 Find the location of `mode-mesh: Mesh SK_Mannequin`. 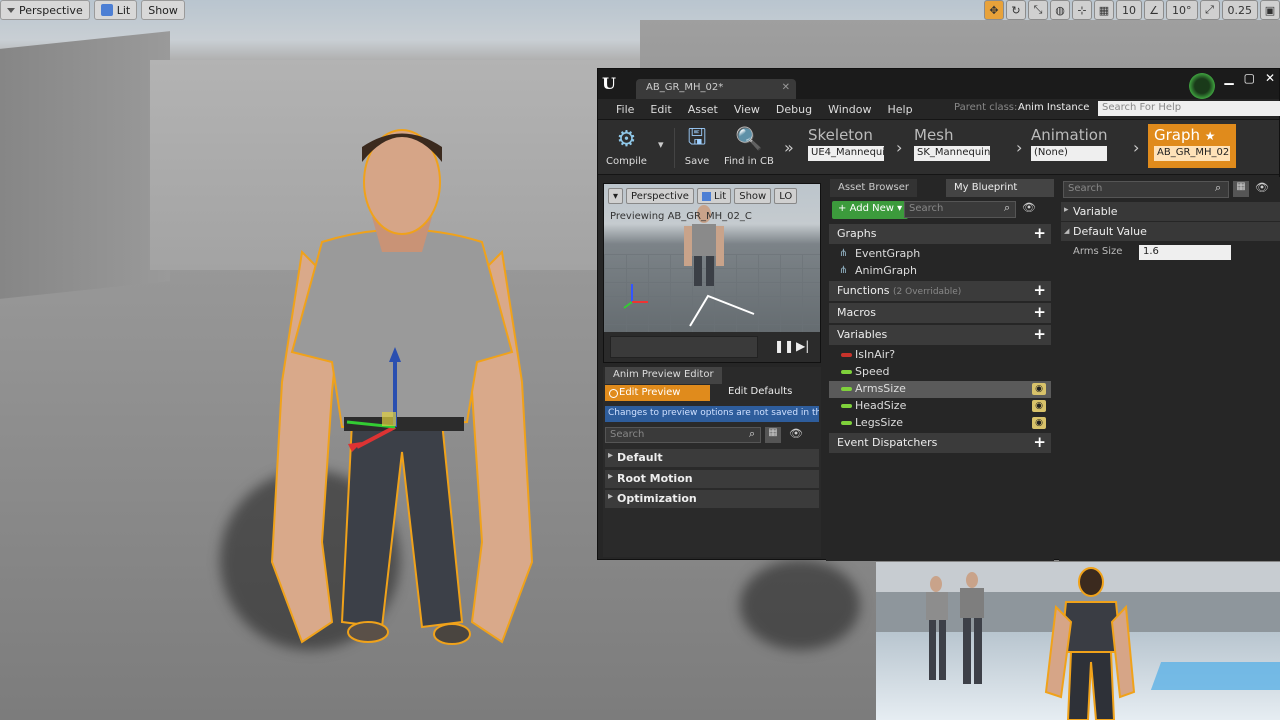

mode-mesh: Mesh SK_Mannequin is located at coordinates (952, 143).